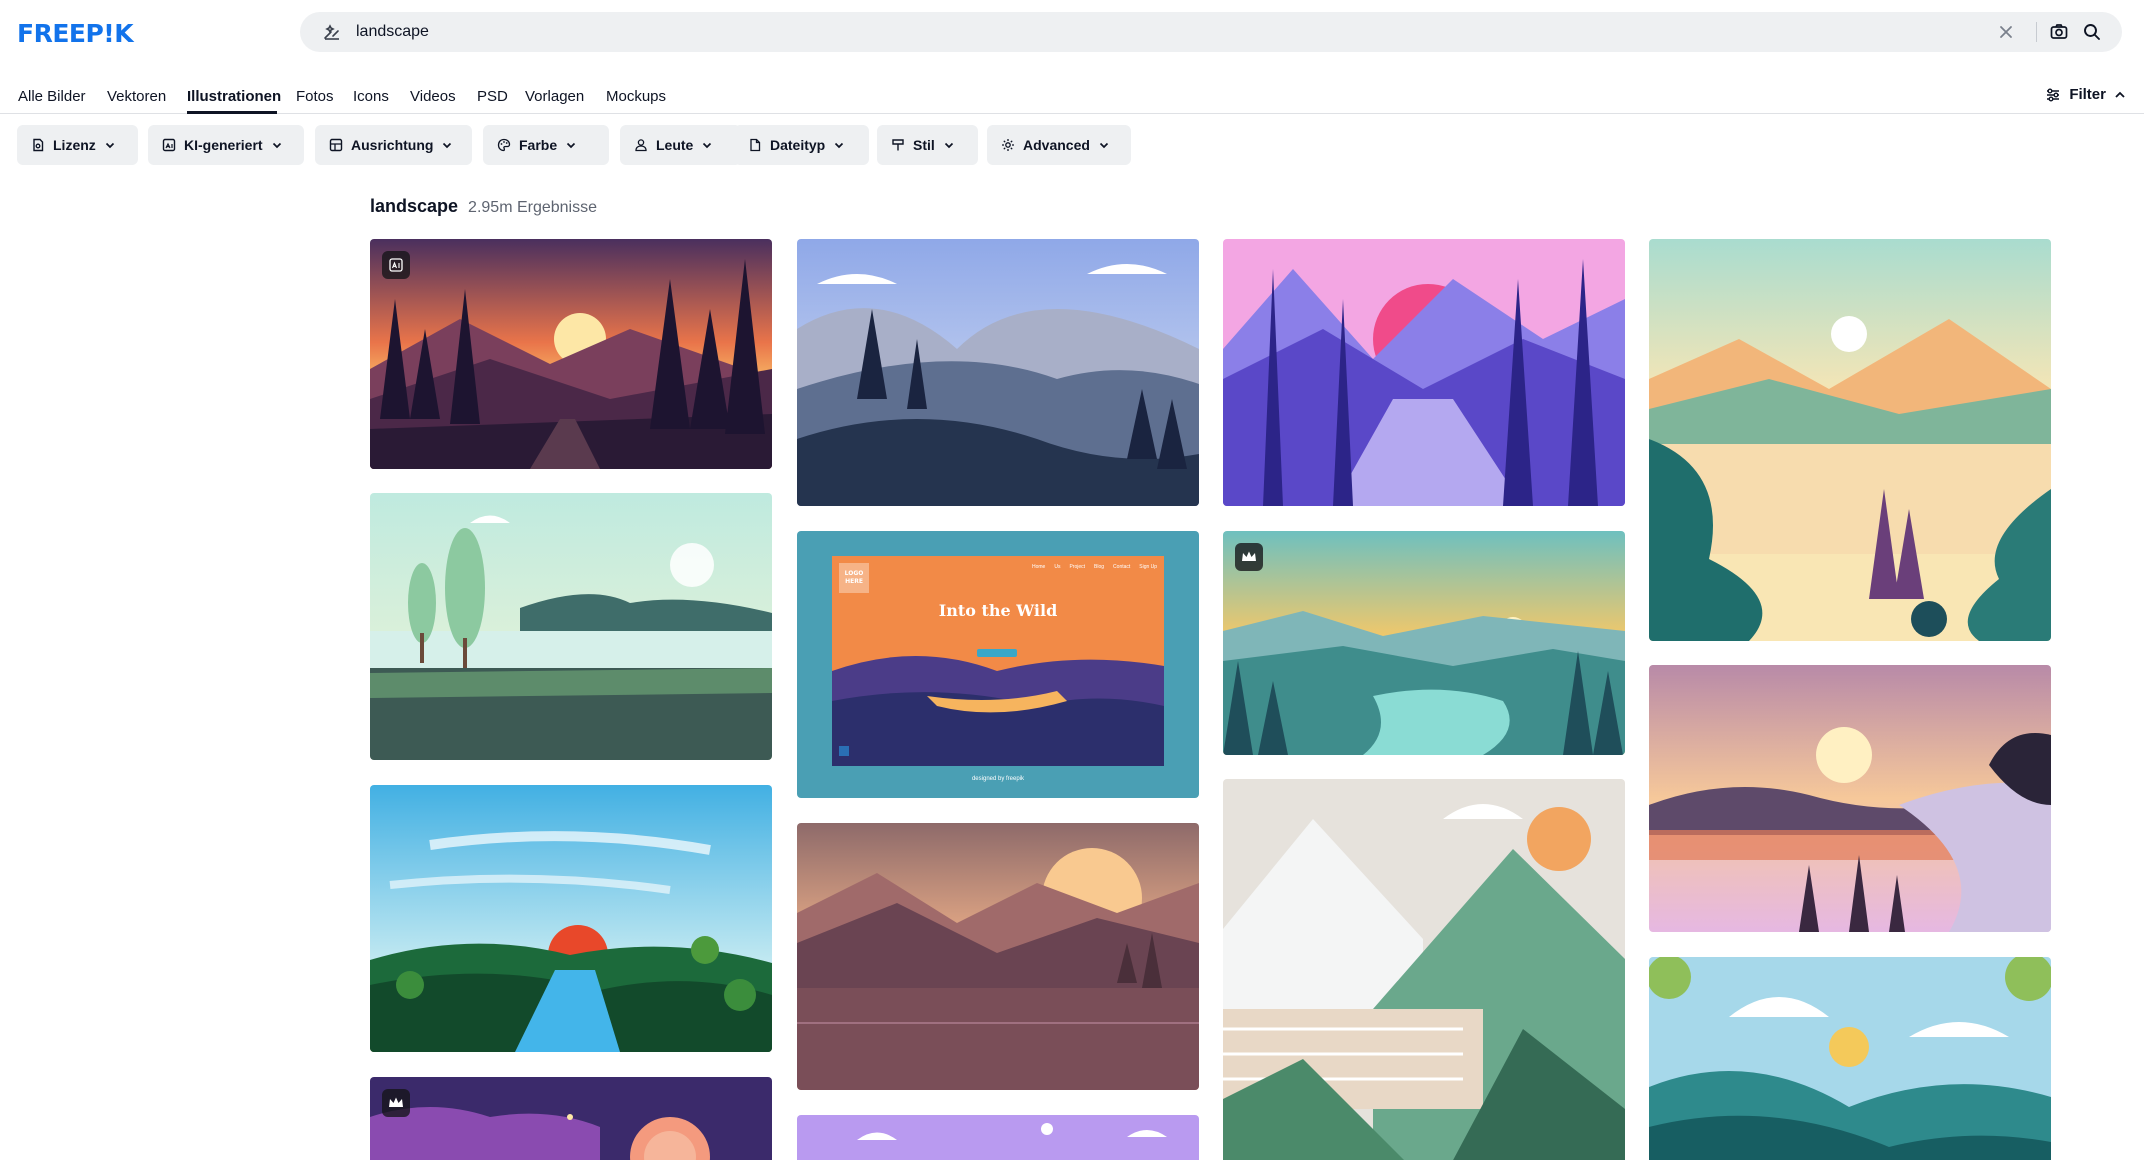 This screenshot has height=1160, width=2144. I want to click on people-icon, so click(641, 145).